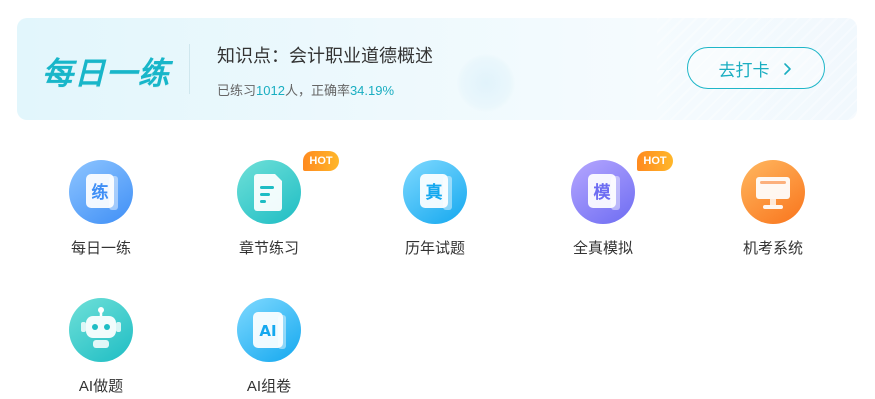  I want to click on past-exam-icon: 真, so click(435, 192).